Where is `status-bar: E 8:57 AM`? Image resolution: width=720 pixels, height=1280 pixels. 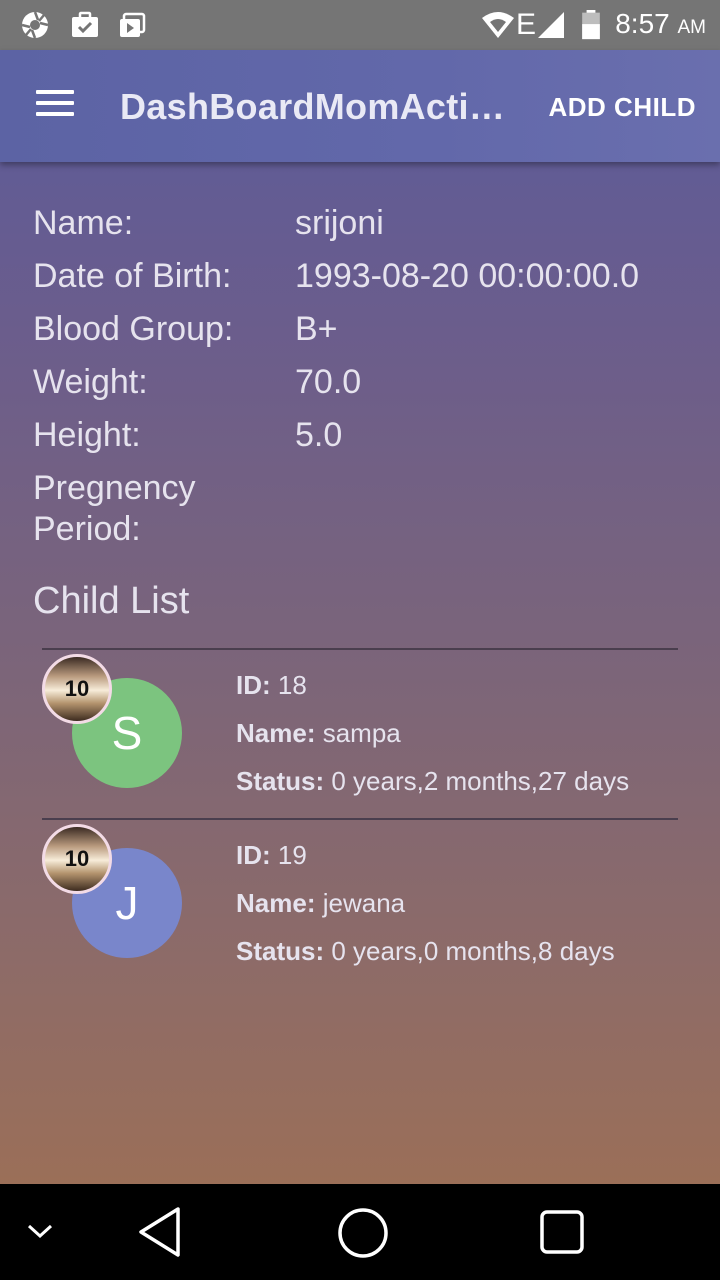 status-bar: E 8:57 AM is located at coordinates (360, 25).